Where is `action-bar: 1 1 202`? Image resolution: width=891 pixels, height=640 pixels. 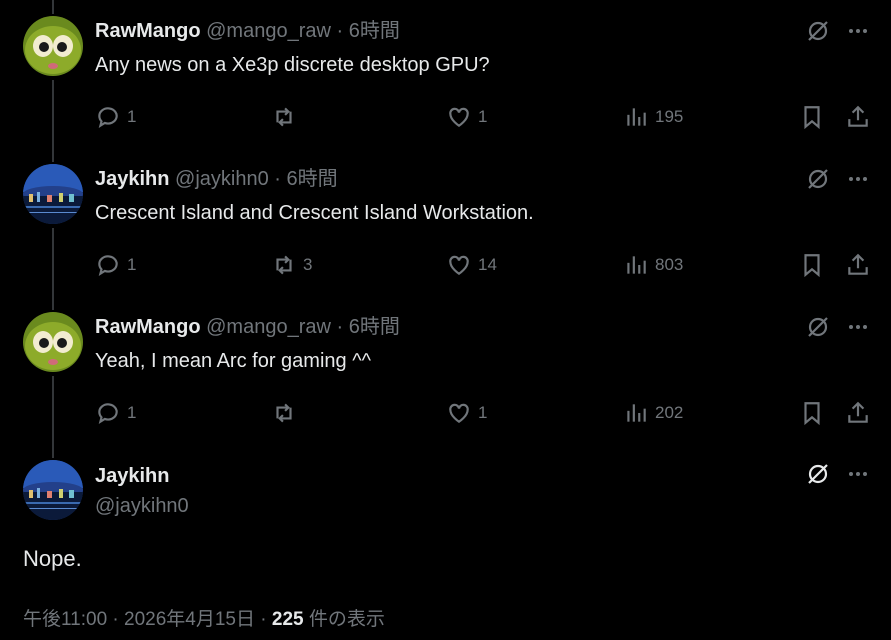 action-bar: 1 1 202 is located at coordinates (445, 413).